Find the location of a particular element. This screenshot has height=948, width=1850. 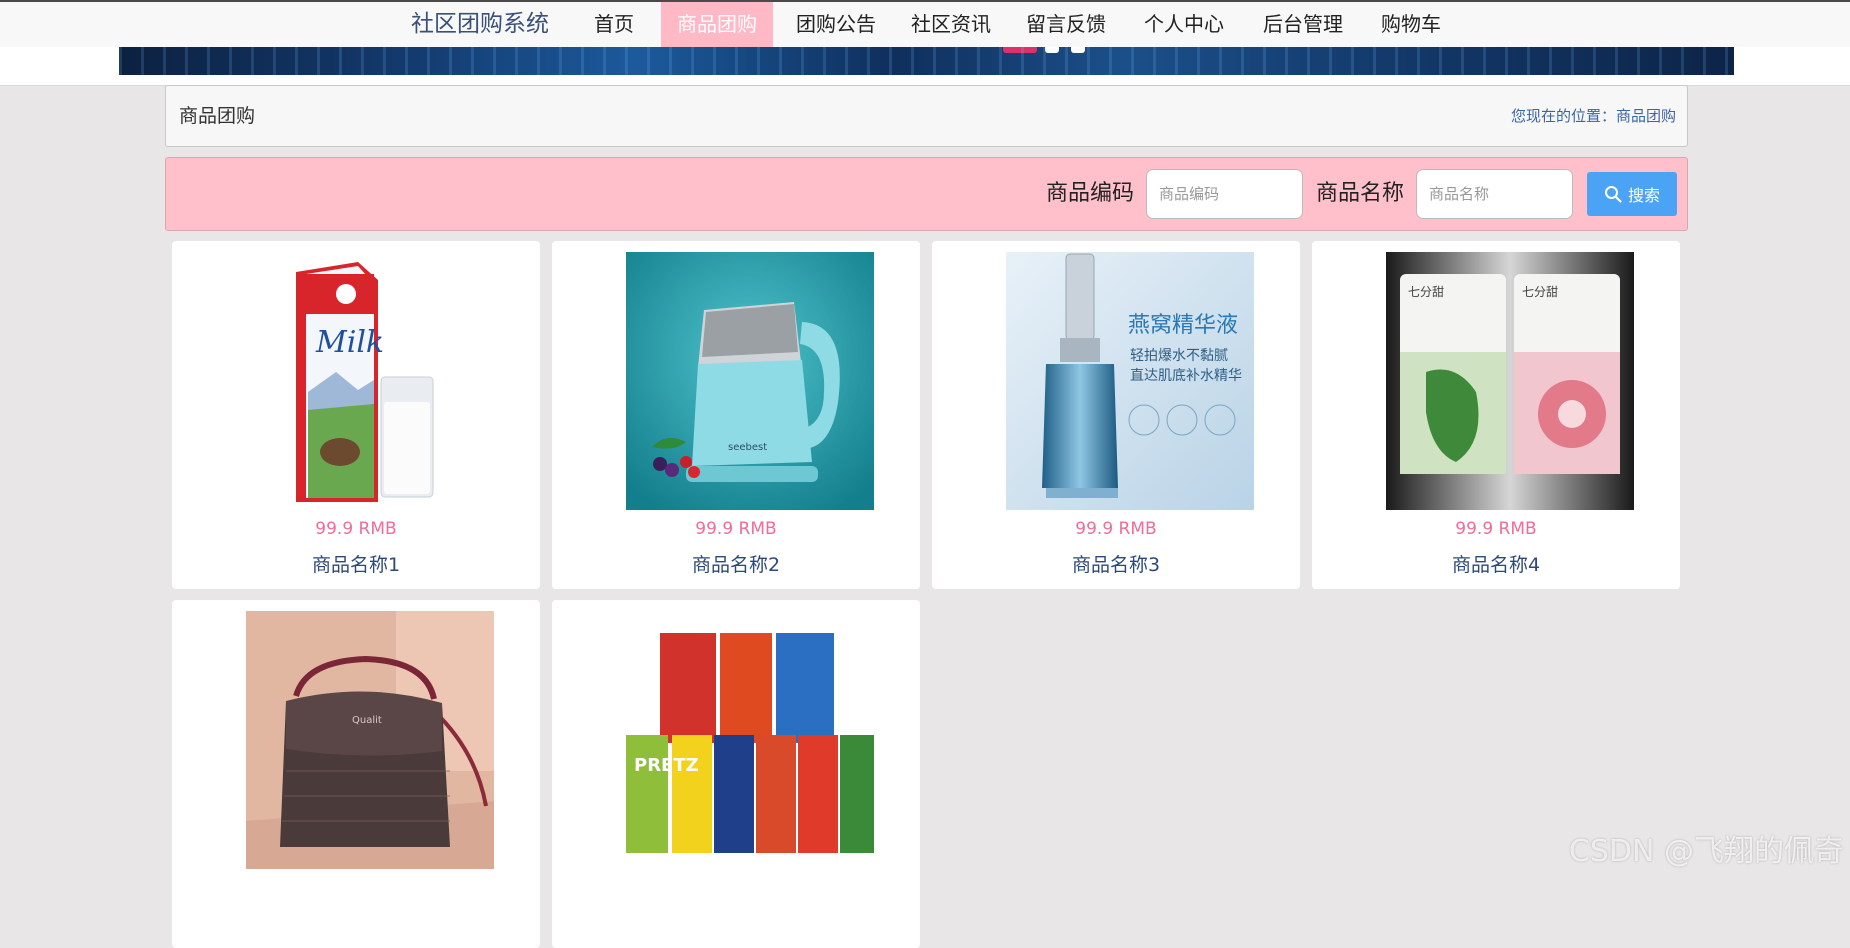

product-card: 七分甜 七分甜 99.9 RMB 商品名称4 is located at coordinates (1496, 415).